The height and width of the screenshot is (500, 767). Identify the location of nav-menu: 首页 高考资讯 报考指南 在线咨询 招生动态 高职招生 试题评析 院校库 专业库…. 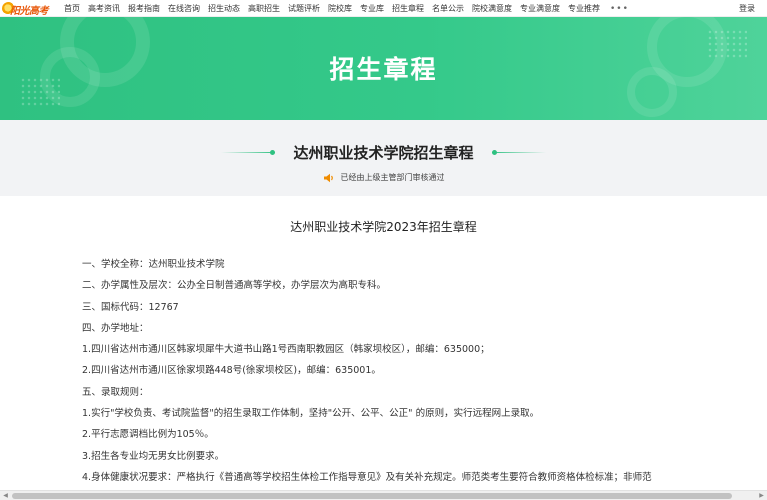
(346, 8).